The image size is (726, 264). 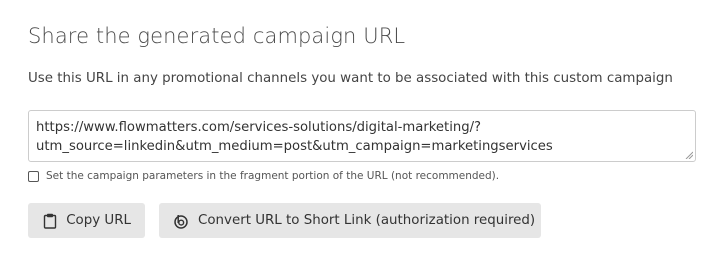 What do you see at coordinates (181, 221) in the screenshot?
I see `bitly-icon` at bounding box center [181, 221].